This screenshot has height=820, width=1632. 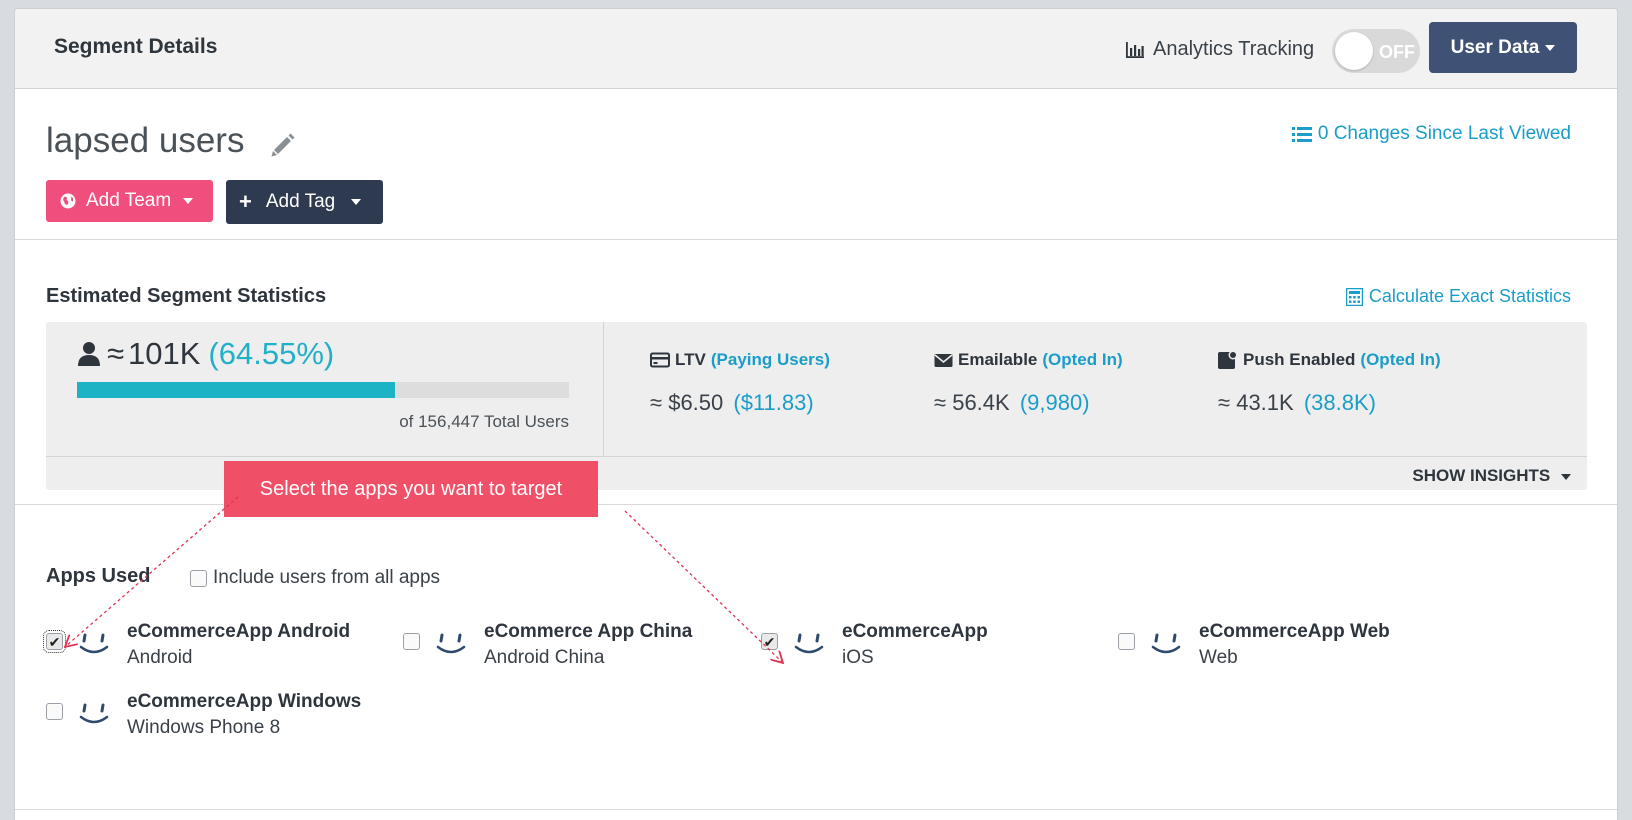 What do you see at coordinates (239, 631) in the screenshot?
I see `app-name: eCommerceApp Android` at bounding box center [239, 631].